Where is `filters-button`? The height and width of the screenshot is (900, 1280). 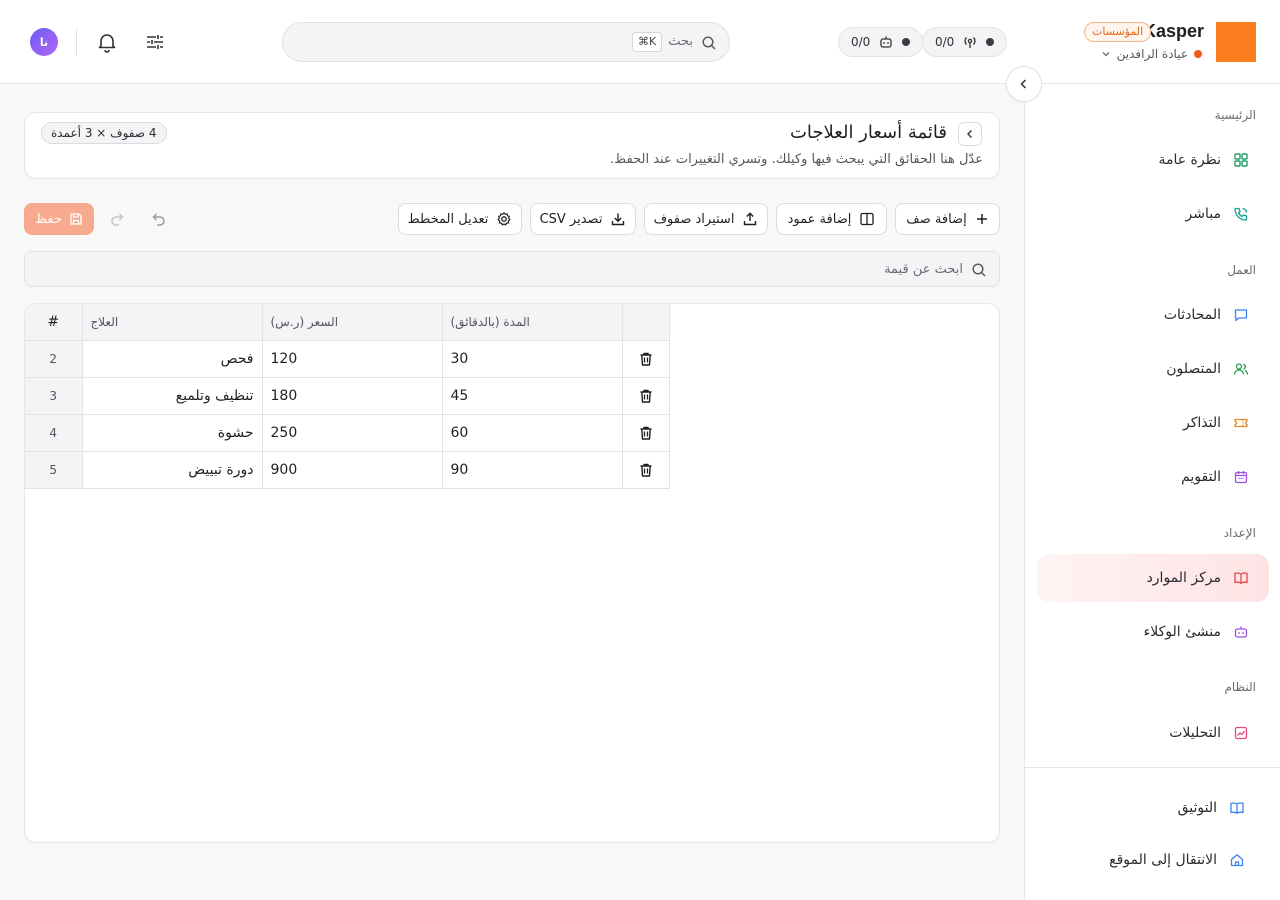 filters-button is located at coordinates (155, 42).